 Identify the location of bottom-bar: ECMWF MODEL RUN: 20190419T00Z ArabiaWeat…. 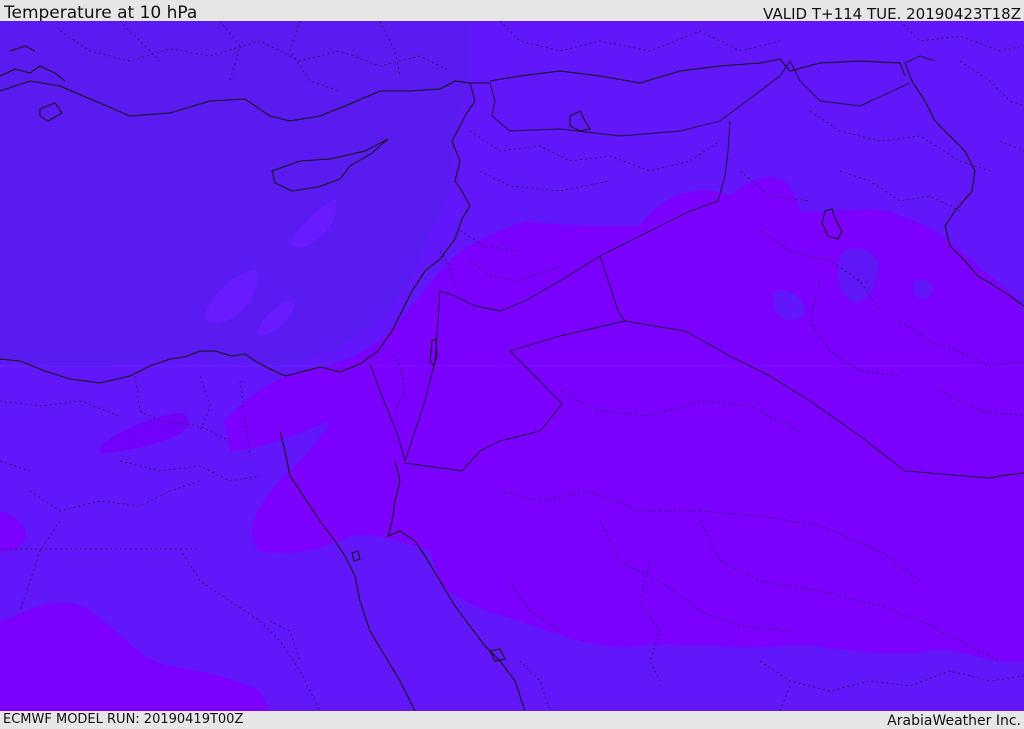
(512, 720).